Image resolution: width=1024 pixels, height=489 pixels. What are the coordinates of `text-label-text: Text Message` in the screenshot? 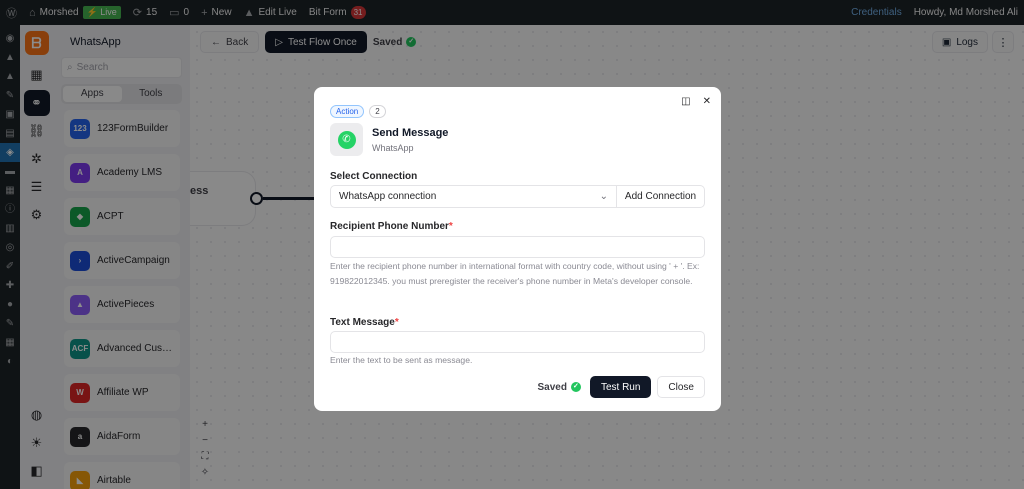 It's located at (362, 322).